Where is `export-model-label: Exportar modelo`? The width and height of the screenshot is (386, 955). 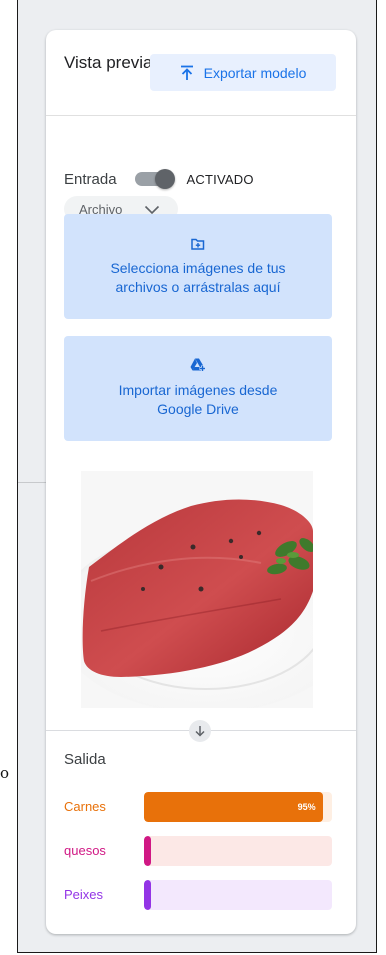 export-model-label: Exportar modelo is located at coordinates (255, 72).